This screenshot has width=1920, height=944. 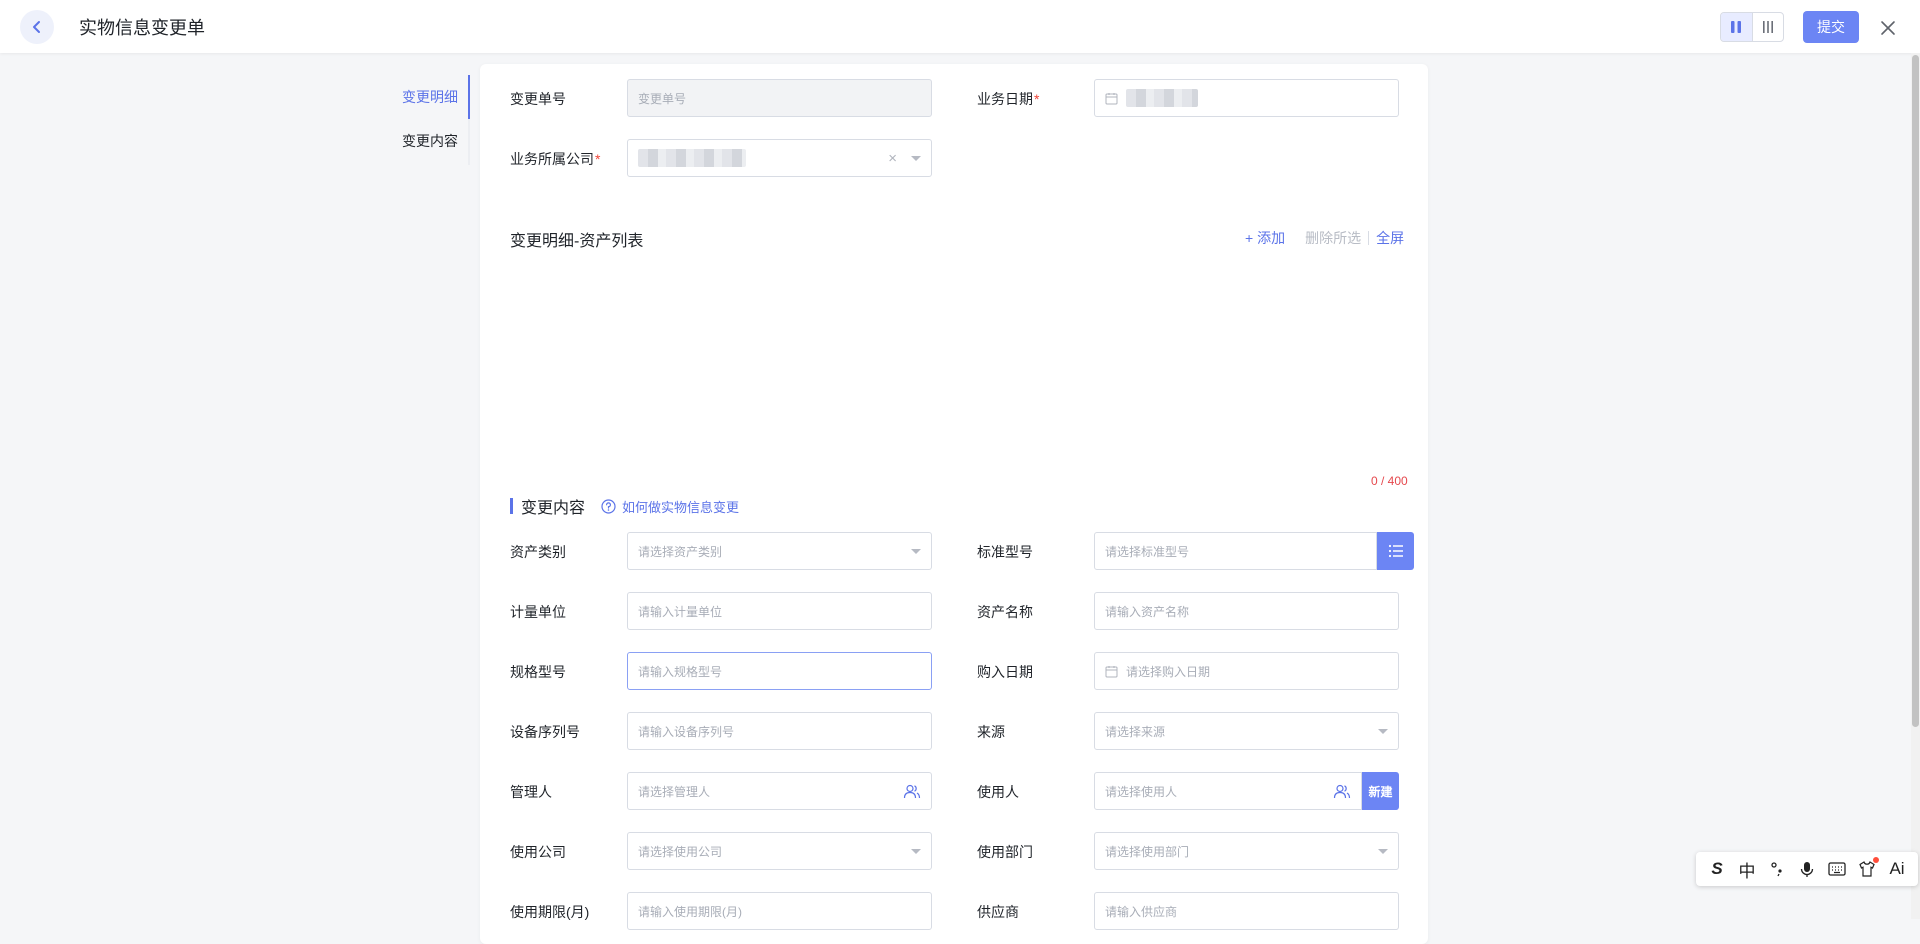 I want to click on serial-no-label: 设备序列号, so click(x=545, y=732).